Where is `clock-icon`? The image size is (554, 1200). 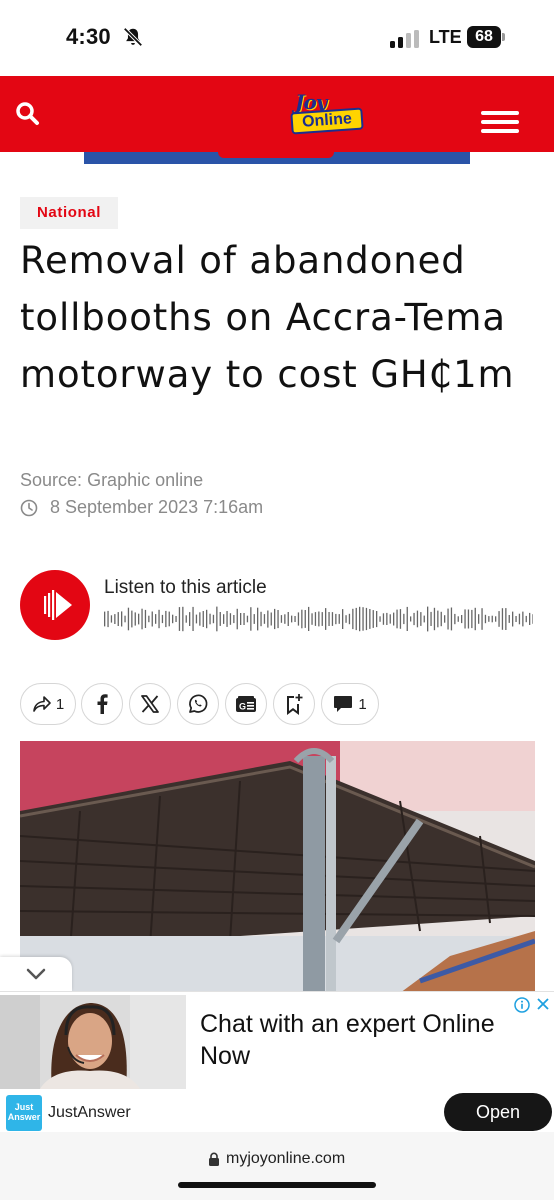 clock-icon is located at coordinates (29, 507).